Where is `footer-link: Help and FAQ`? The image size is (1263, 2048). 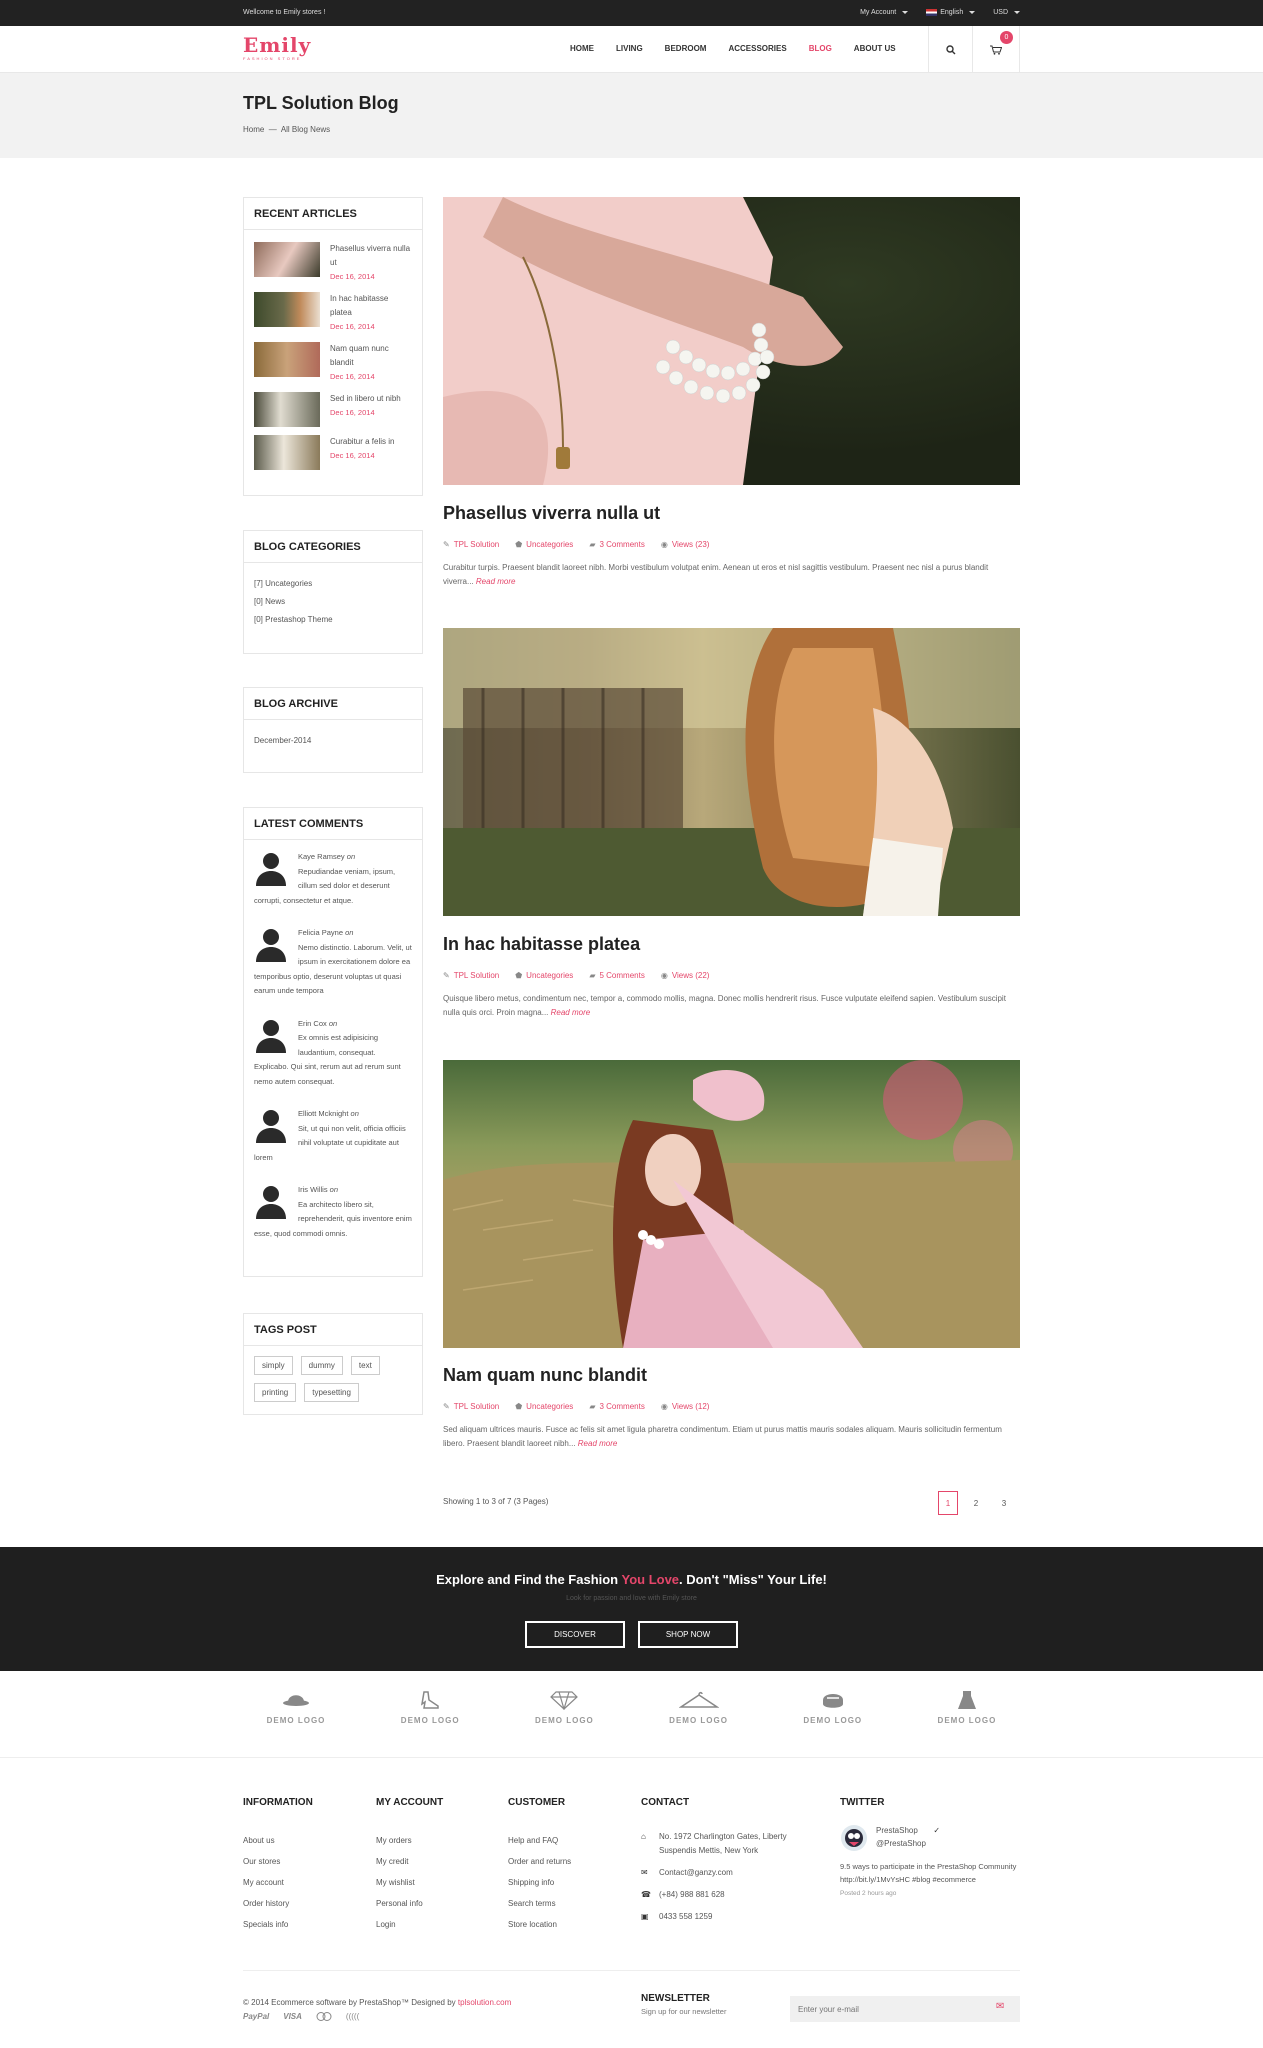
footer-link: Help and FAQ is located at coordinates (539, 1840).